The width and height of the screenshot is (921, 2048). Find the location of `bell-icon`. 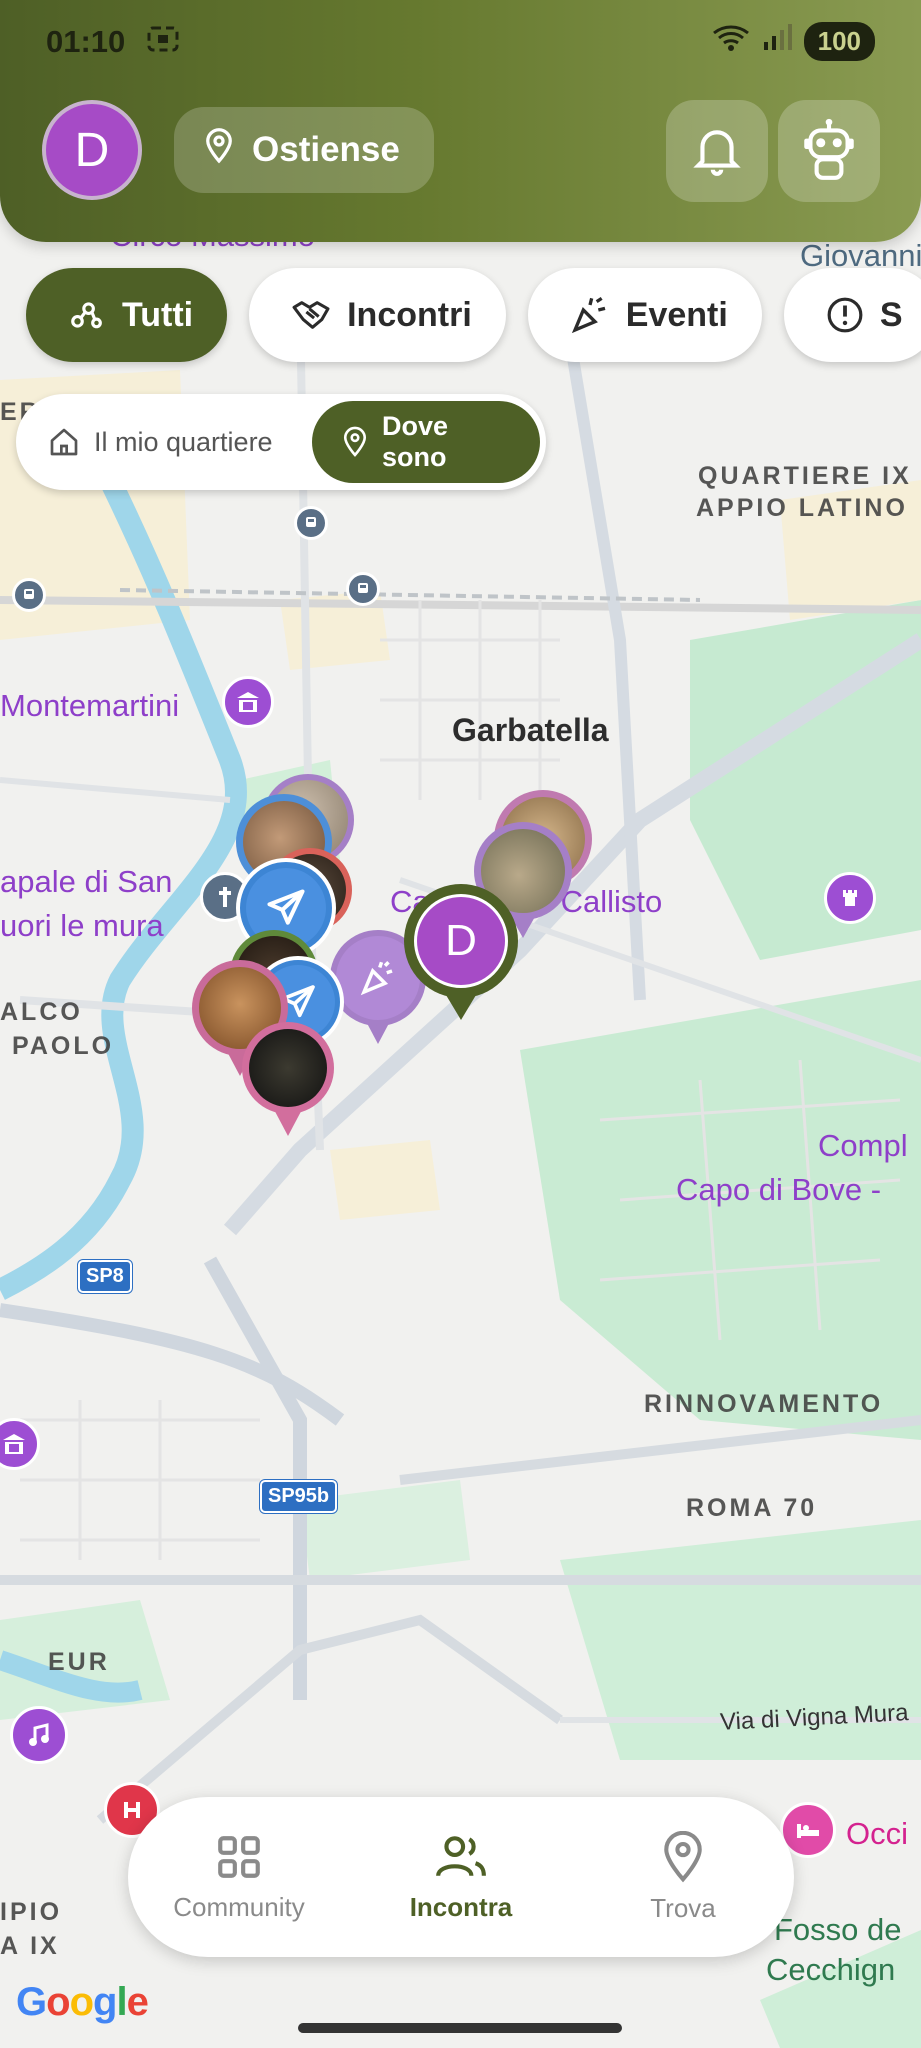

bell-icon is located at coordinates (717, 153).